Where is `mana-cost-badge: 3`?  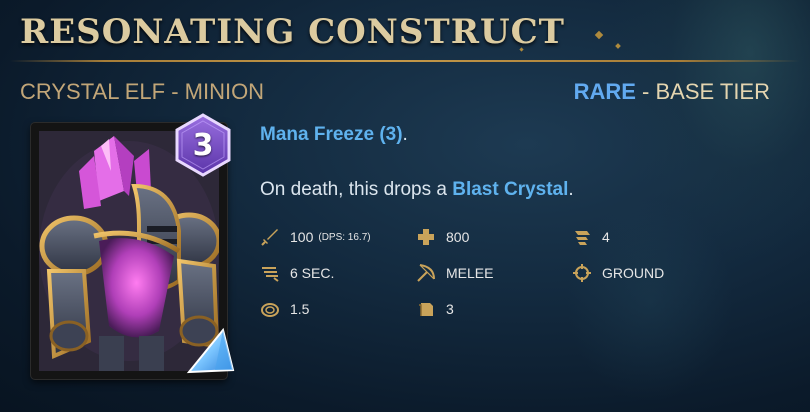 mana-cost-badge: 3 is located at coordinates (203, 145).